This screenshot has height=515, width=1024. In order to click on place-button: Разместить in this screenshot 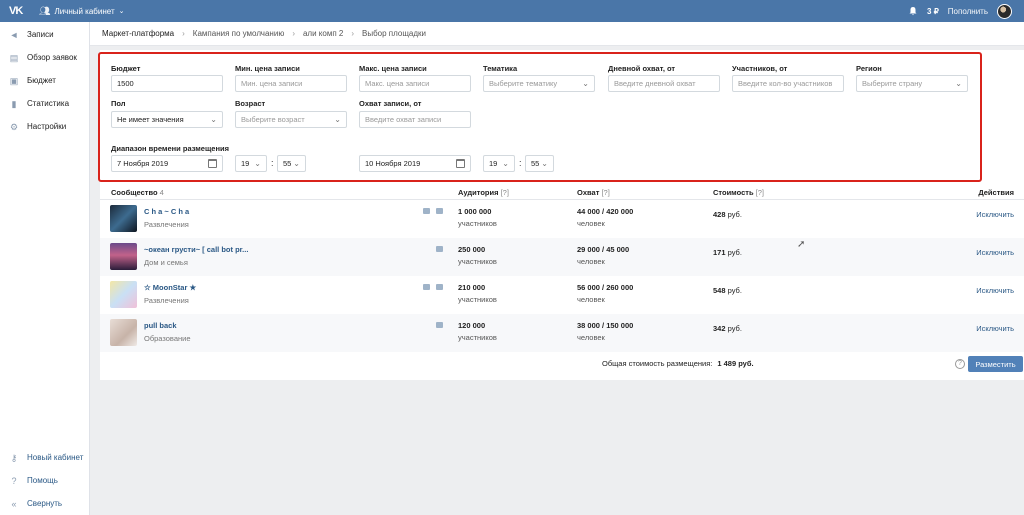, I will do `click(995, 364)`.